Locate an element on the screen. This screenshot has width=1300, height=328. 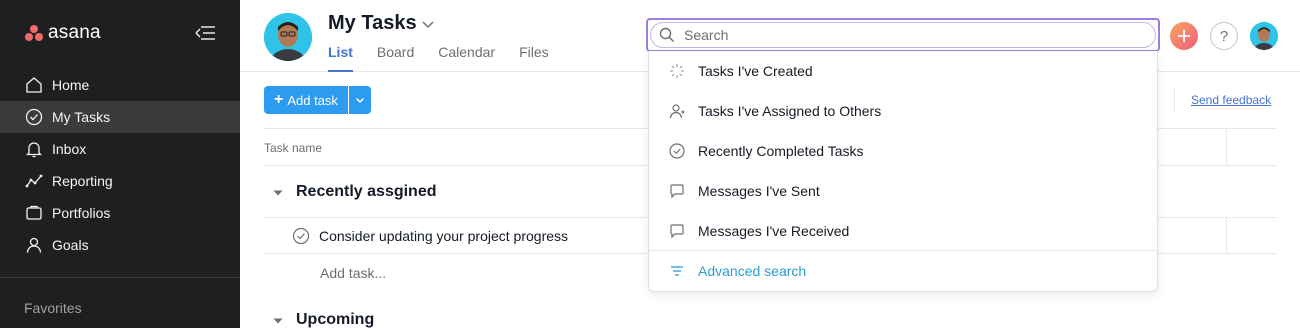
tab-board: Board is located at coordinates (395, 58).